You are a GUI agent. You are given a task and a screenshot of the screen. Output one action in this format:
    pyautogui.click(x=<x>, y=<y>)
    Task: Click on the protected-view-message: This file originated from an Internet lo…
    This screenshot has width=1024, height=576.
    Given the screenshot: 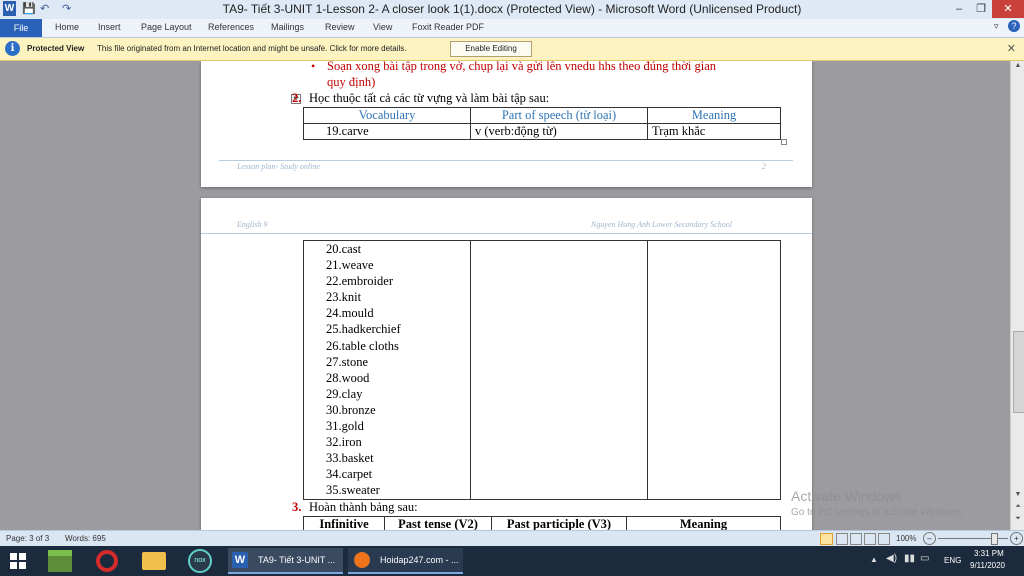 What is the action you would take?
    pyautogui.click(x=252, y=48)
    